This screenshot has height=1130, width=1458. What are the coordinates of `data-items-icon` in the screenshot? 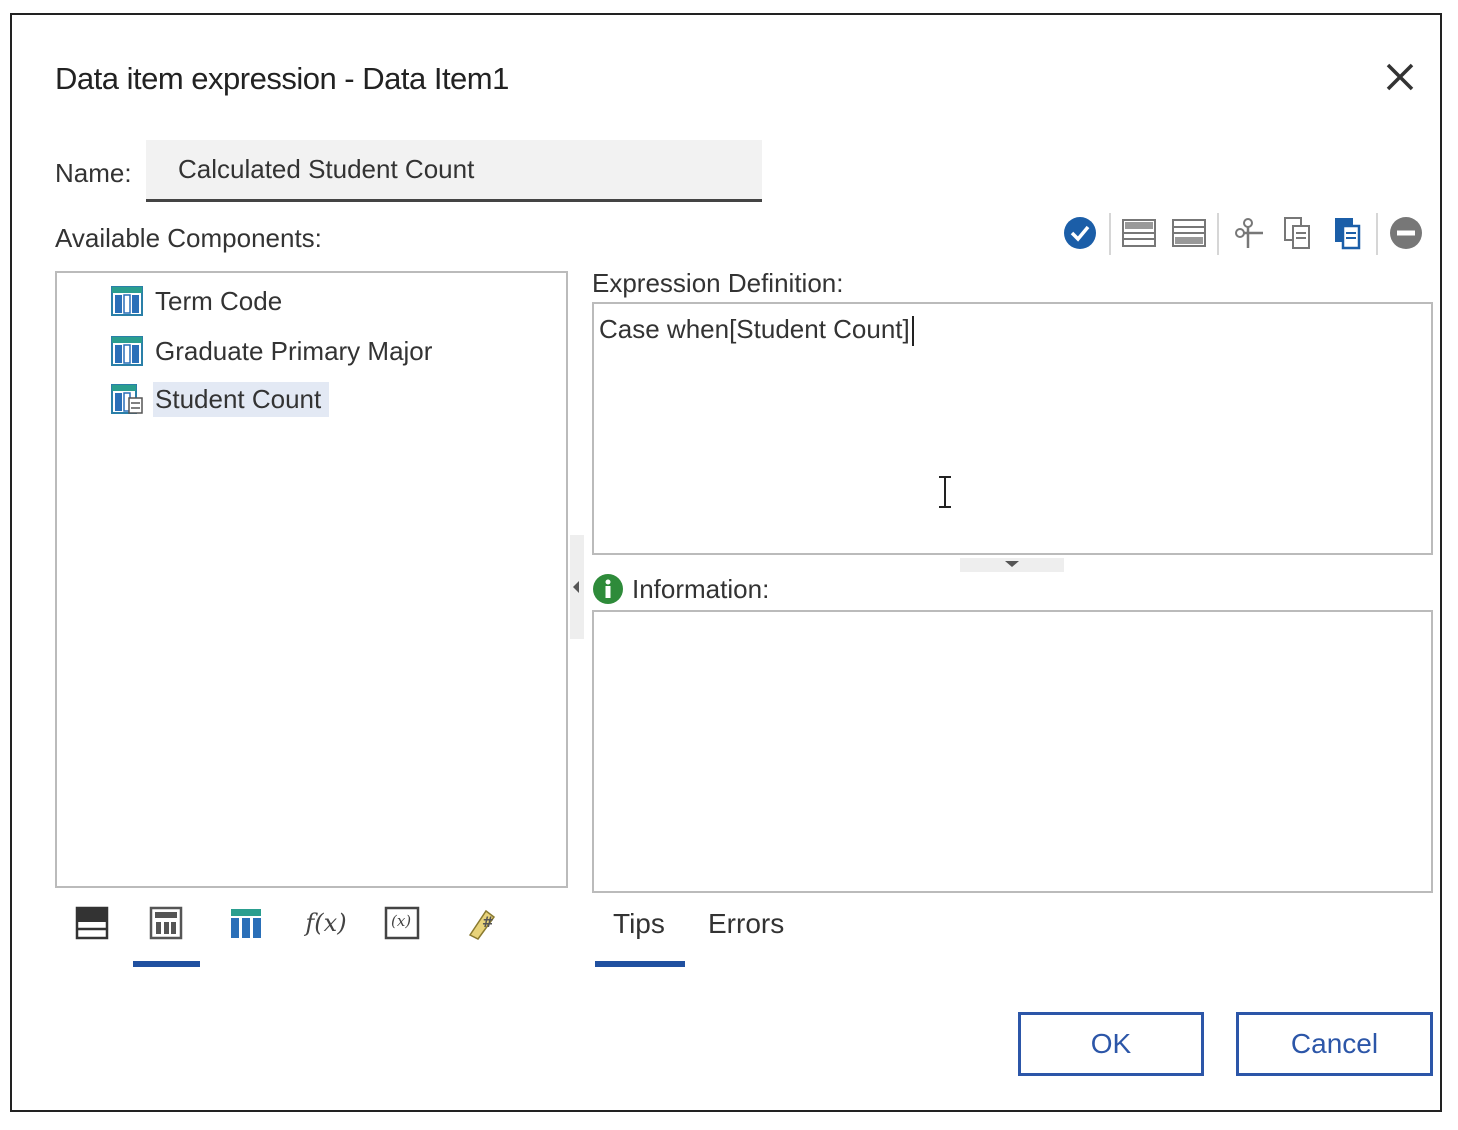 It's located at (166, 923).